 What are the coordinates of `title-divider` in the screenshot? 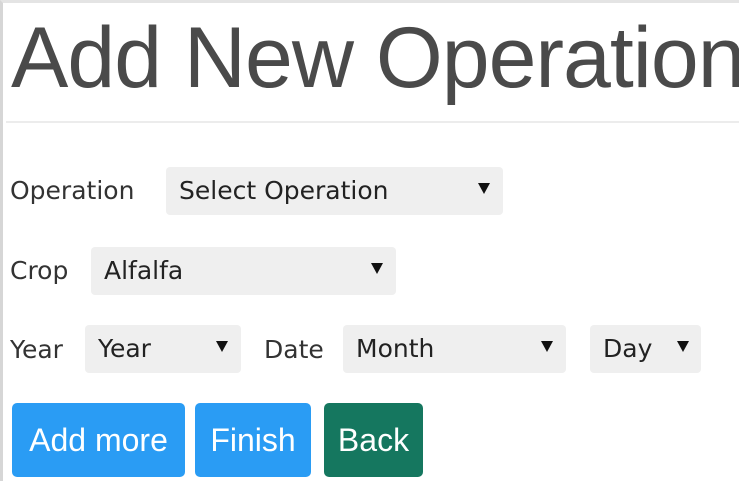 It's located at (372, 122).